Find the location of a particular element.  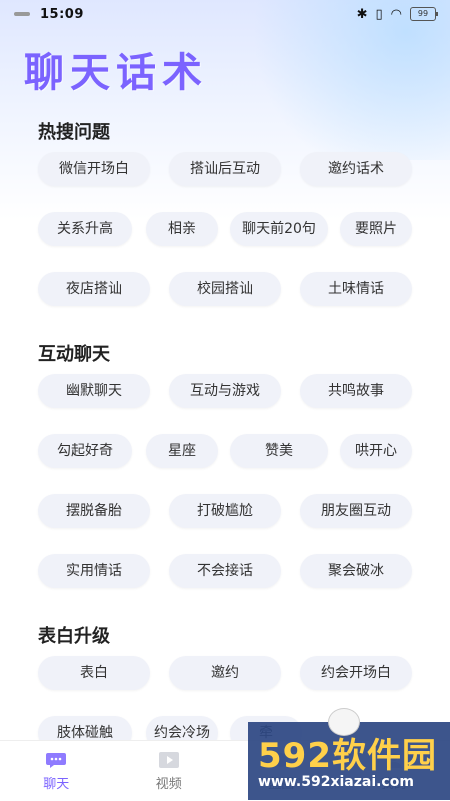

tag: 聊天前20句 is located at coordinates (279, 229).